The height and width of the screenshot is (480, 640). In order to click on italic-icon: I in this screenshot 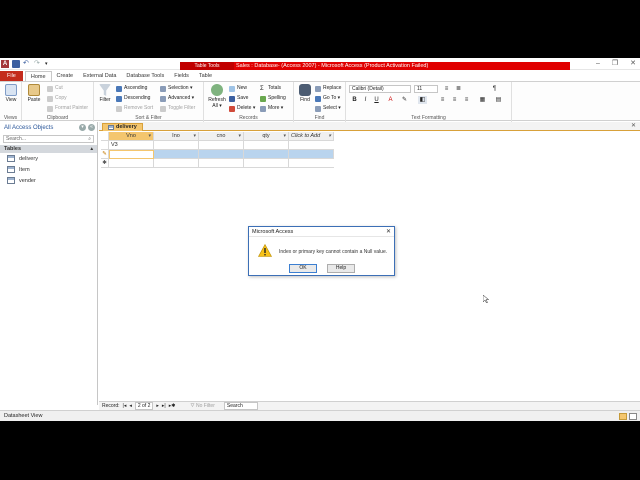, I will do `click(365, 100)`.